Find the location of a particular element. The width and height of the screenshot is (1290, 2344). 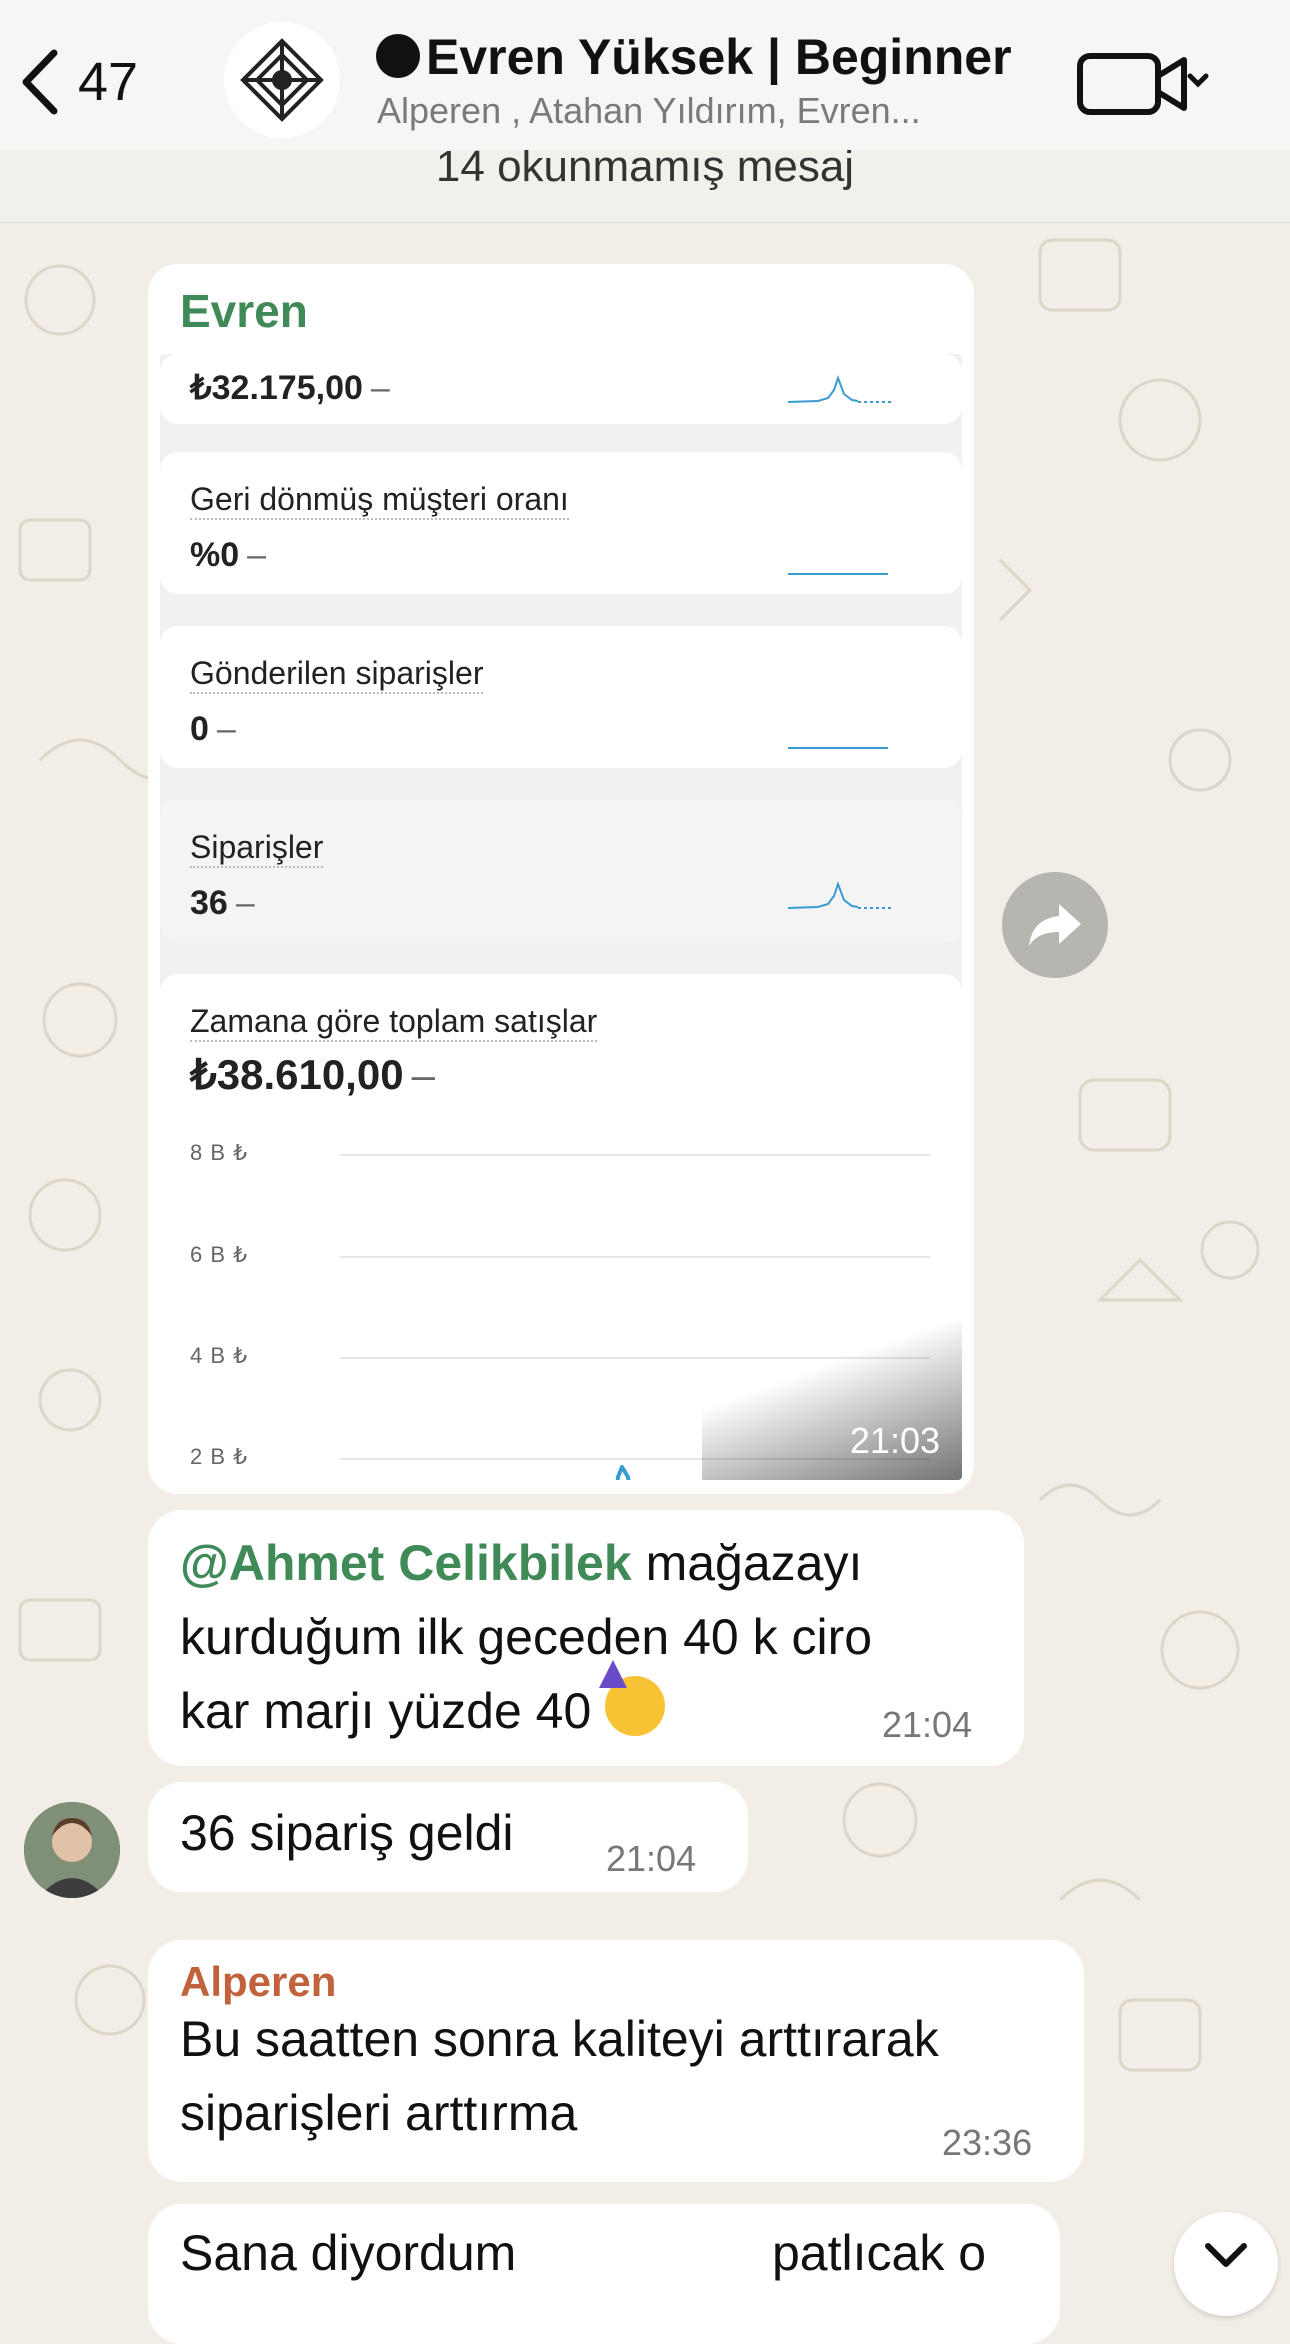

person-photo is located at coordinates (72, 1850).